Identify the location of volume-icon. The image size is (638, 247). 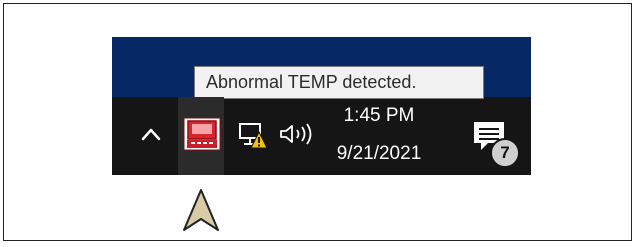
(297, 134).